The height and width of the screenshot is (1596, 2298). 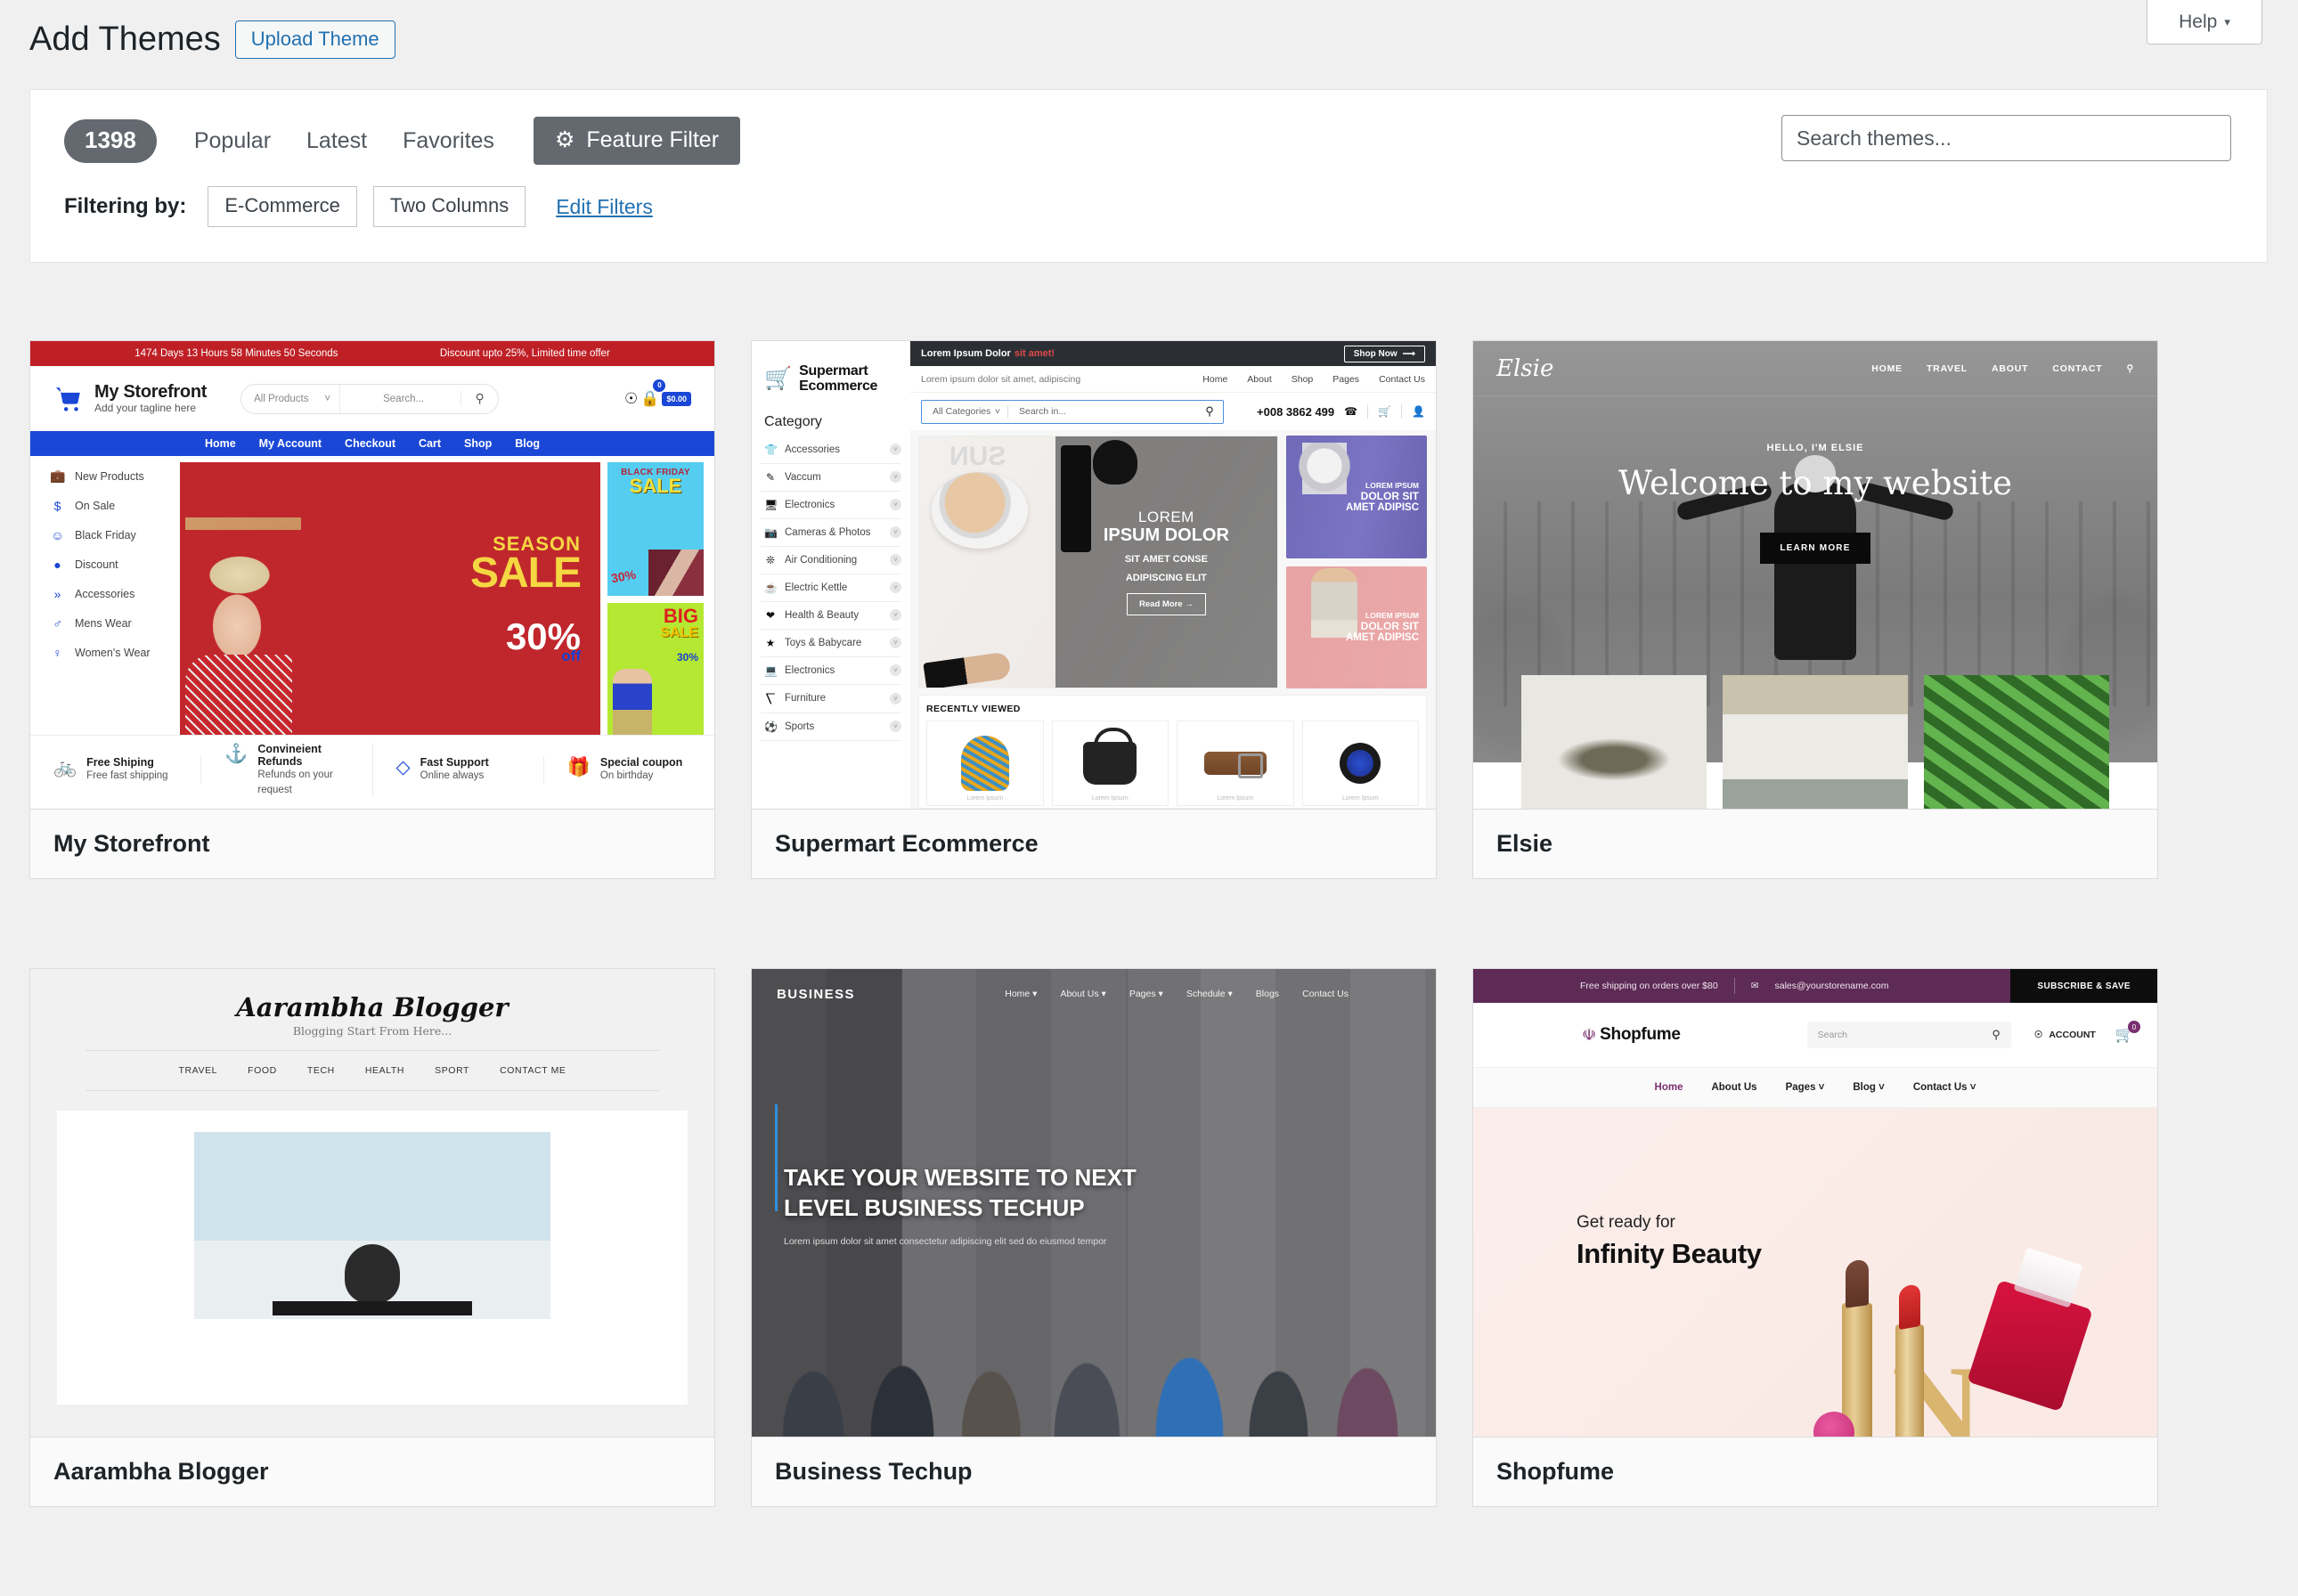 I want to click on announcement-accent: sit amet!, so click(x=1034, y=353).